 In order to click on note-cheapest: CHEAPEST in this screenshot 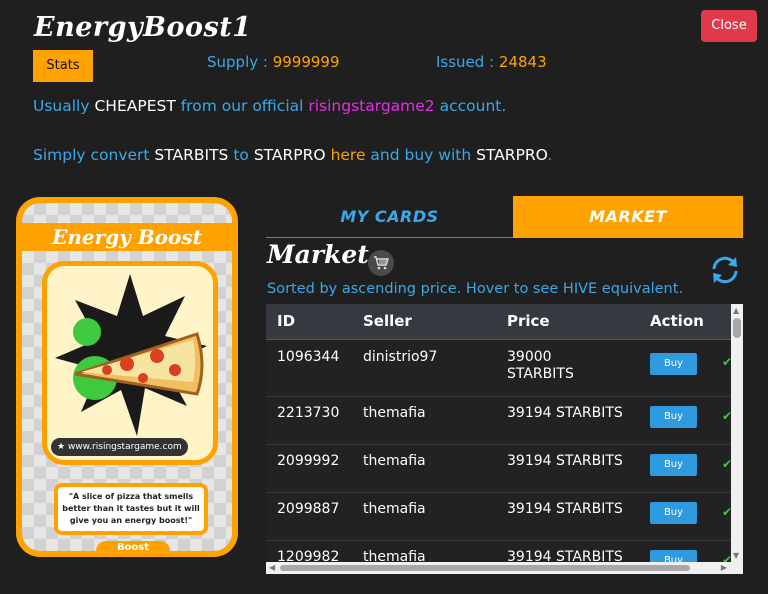, I will do `click(135, 106)`.